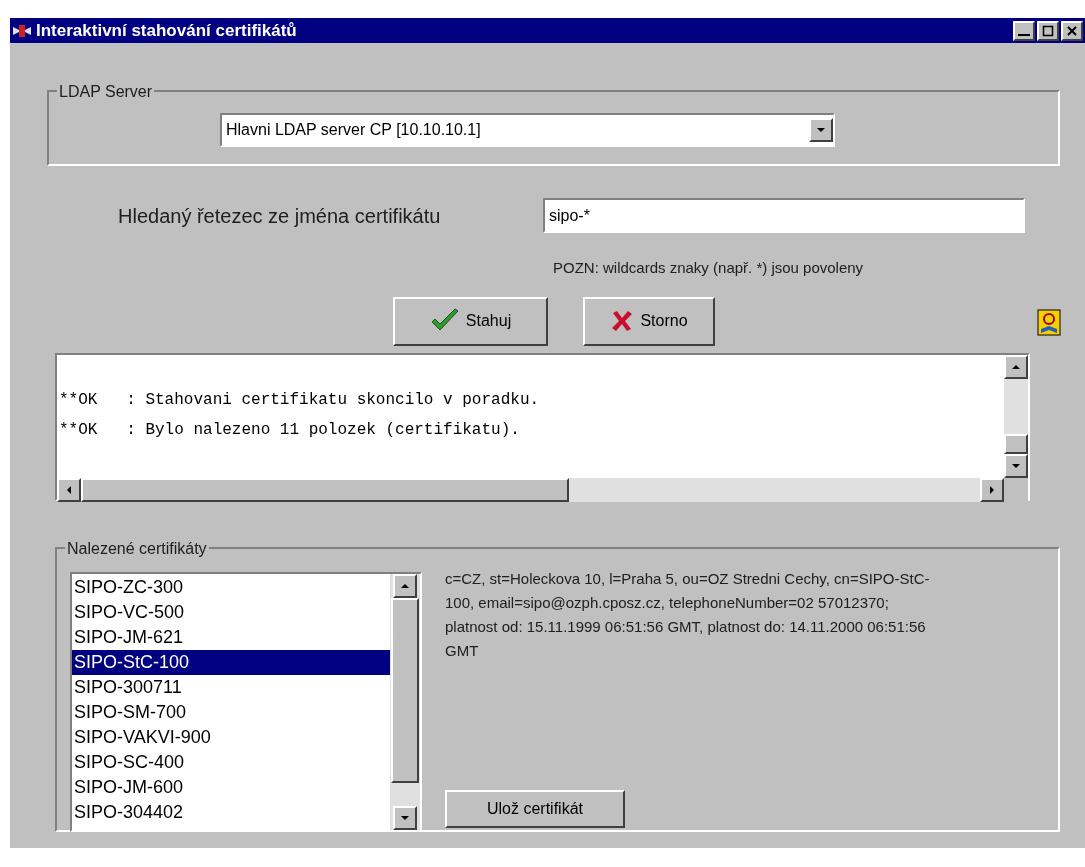 The height and width of the screenshot is (867, 1085). What do you see at coordinates (231, 612) in the screenshot?
I see `list-item: SIPO-VC-500` at bounding box center [231, 612].